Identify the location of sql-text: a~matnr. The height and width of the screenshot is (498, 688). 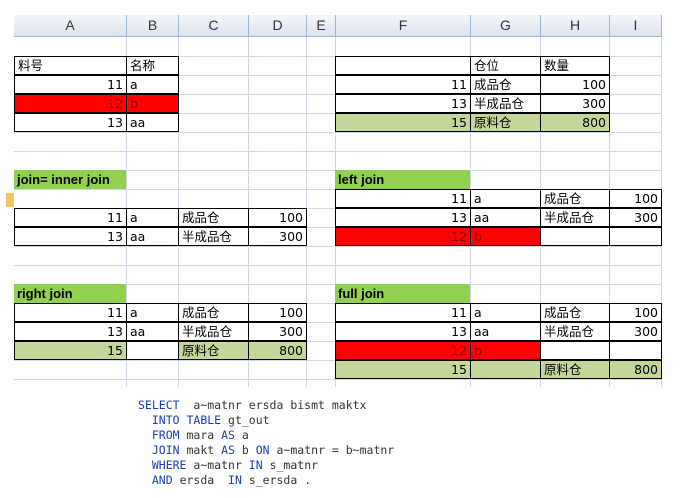
(217, 465).